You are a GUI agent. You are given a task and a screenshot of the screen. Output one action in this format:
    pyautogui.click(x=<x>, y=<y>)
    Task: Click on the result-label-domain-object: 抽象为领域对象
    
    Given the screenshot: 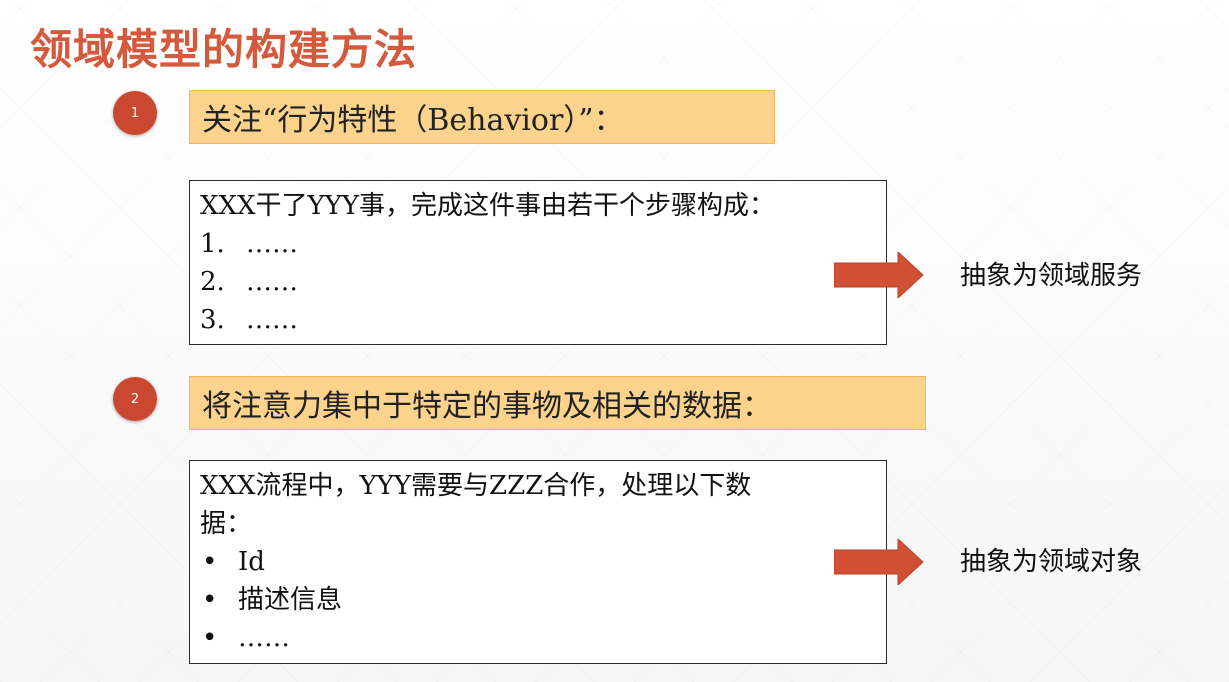 What is the action you would take?
    pyautogui.click(x=1051, y=562)
    